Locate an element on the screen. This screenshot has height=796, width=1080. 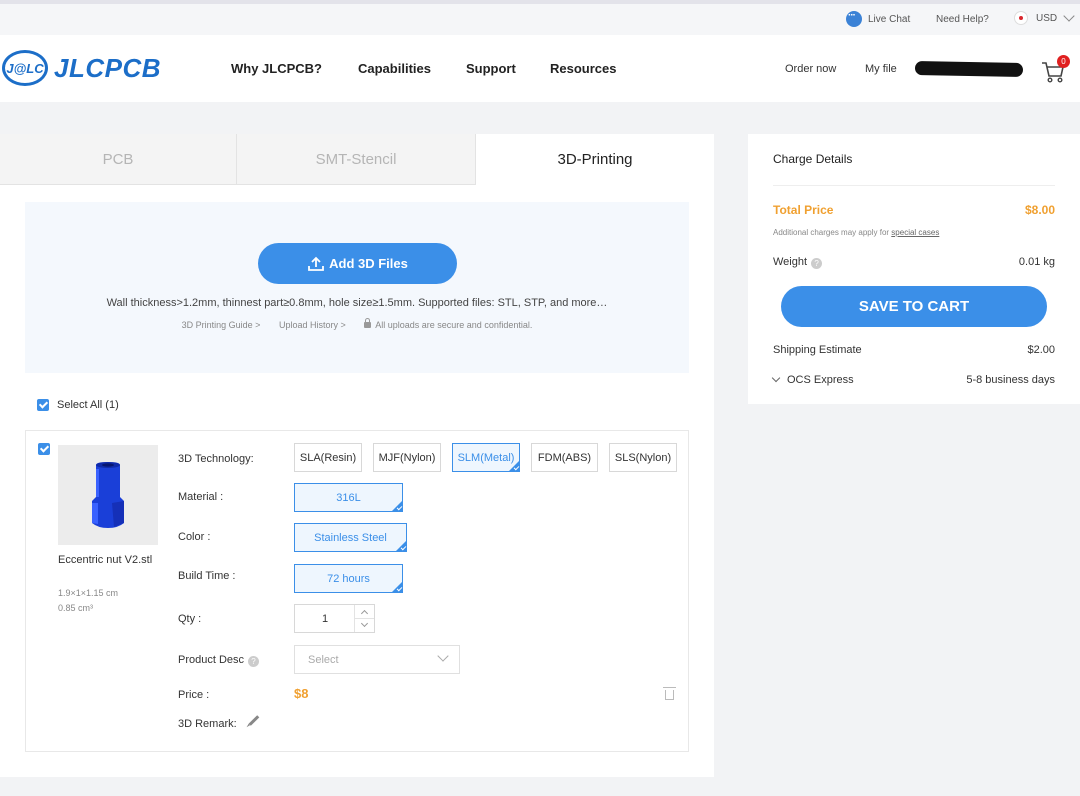
tech-option-slm: SLM(Metal) is located at coordinates (486, 457).